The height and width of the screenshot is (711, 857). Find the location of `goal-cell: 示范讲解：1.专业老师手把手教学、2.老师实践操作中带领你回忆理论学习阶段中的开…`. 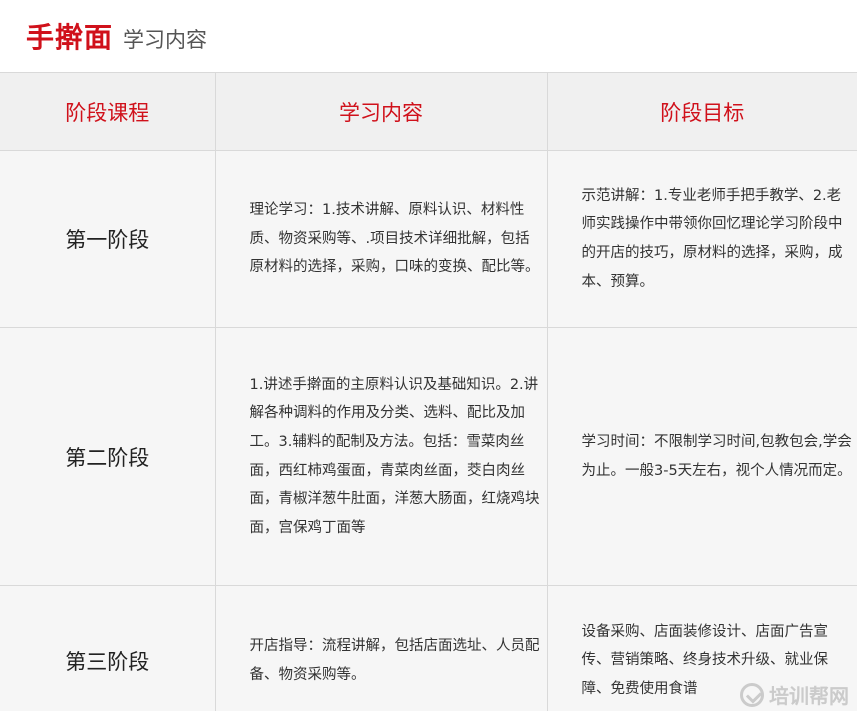

goal-cell: 示范讲解：1.专业老师手把手教学、2.老师实践操作中带领你回忆理论学习阶段中的开… is located at coordinates (701, 239).